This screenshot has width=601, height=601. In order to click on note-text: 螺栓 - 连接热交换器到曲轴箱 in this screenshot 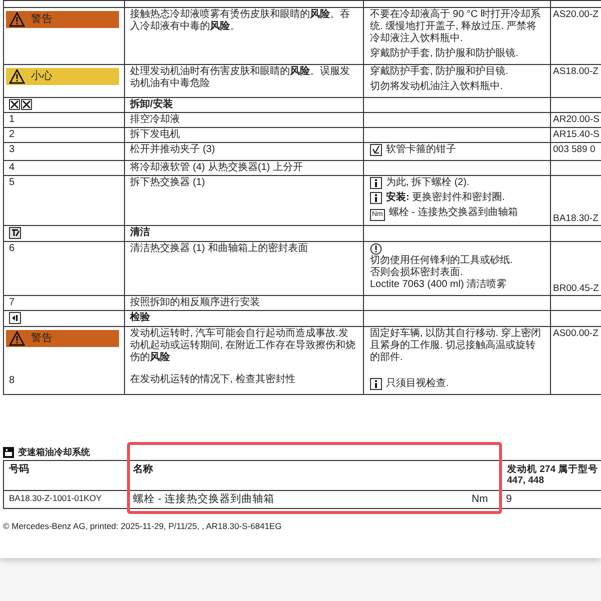, I will do `click(453, 213)`.